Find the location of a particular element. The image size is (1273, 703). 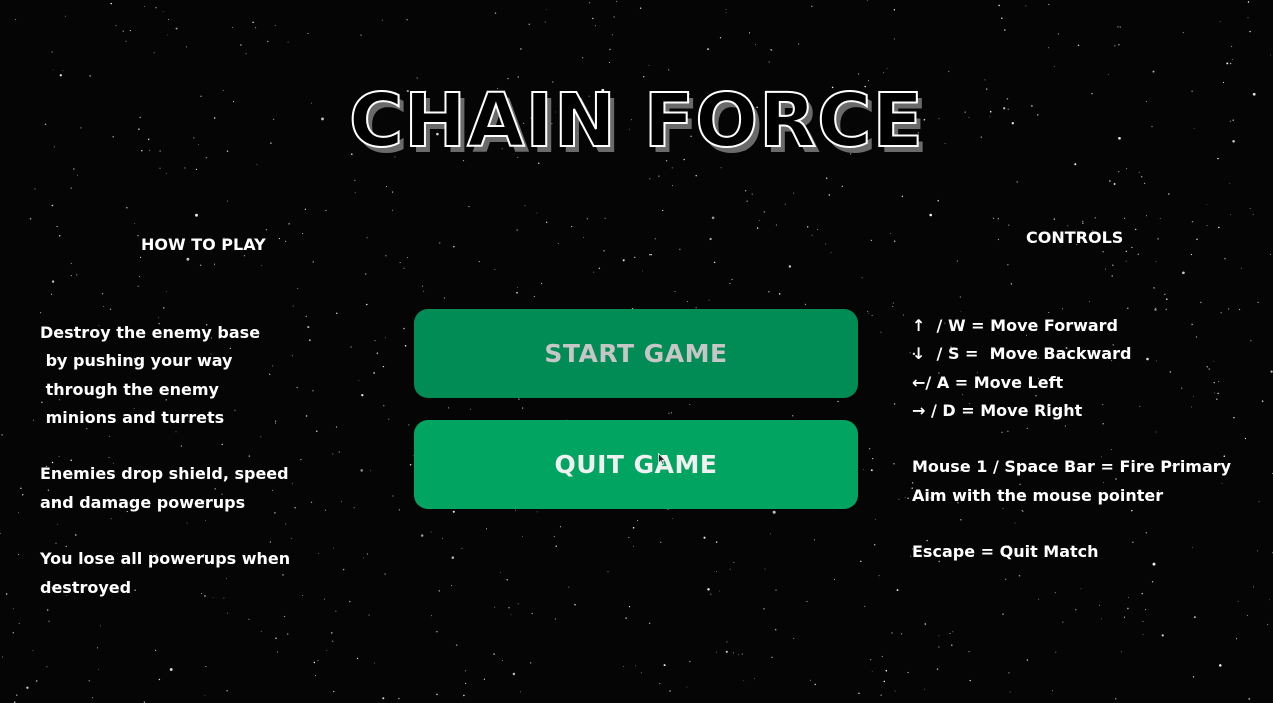

control-line: Aim with the mouse pointer is located at coordinates (1038, 495).